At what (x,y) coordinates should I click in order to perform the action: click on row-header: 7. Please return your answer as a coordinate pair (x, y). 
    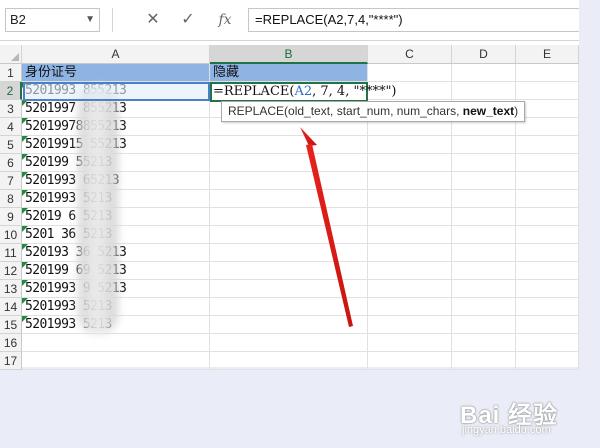
    Looking at the image, I should click on (11, 181).